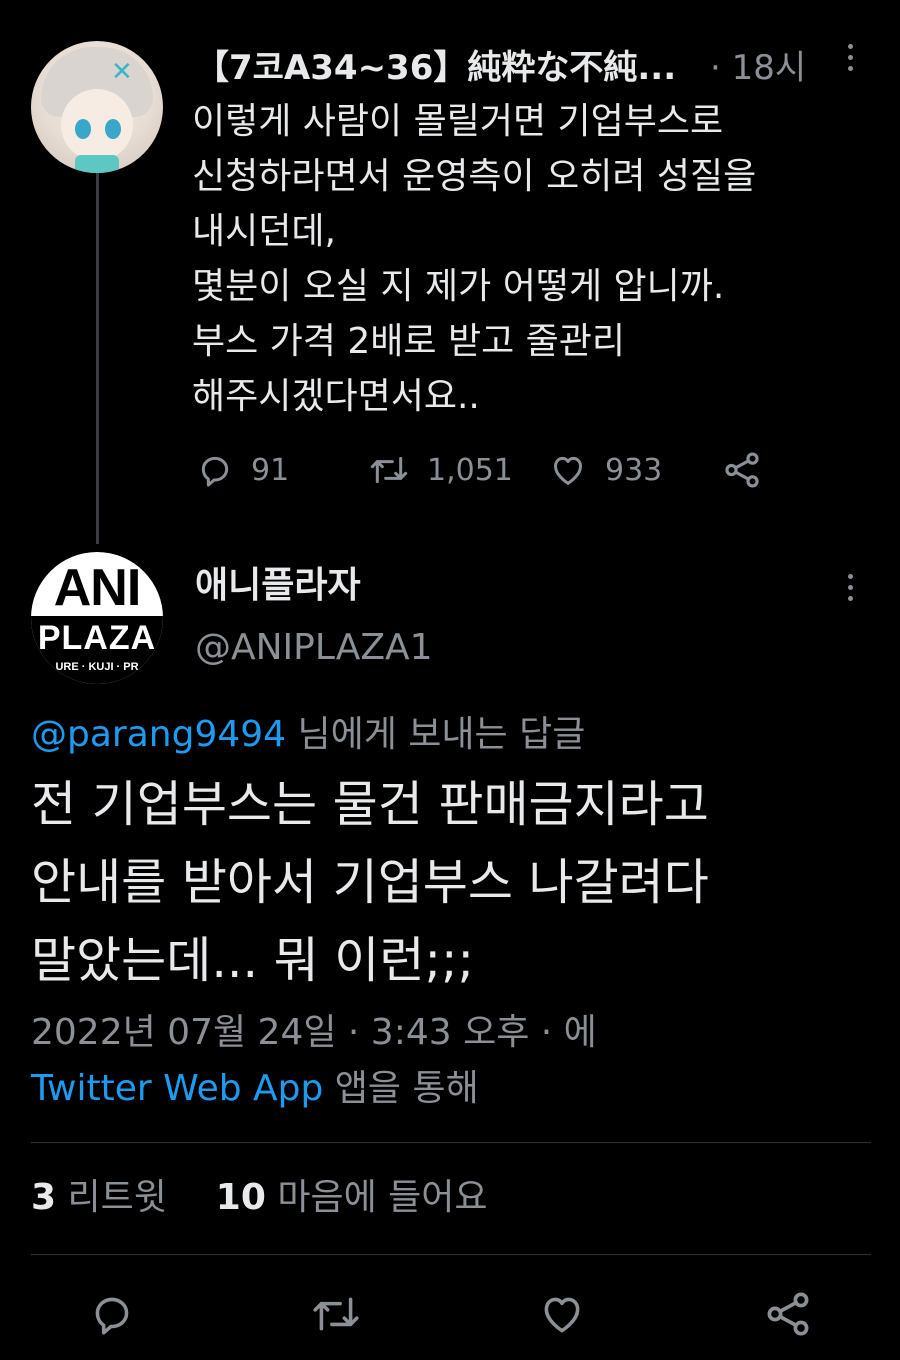 This screenshot has width=900, height=1360. Describe the element at coordinates (177, 1088) in the screenshot. I see `source-app-link: Twitter Web App` at that location.